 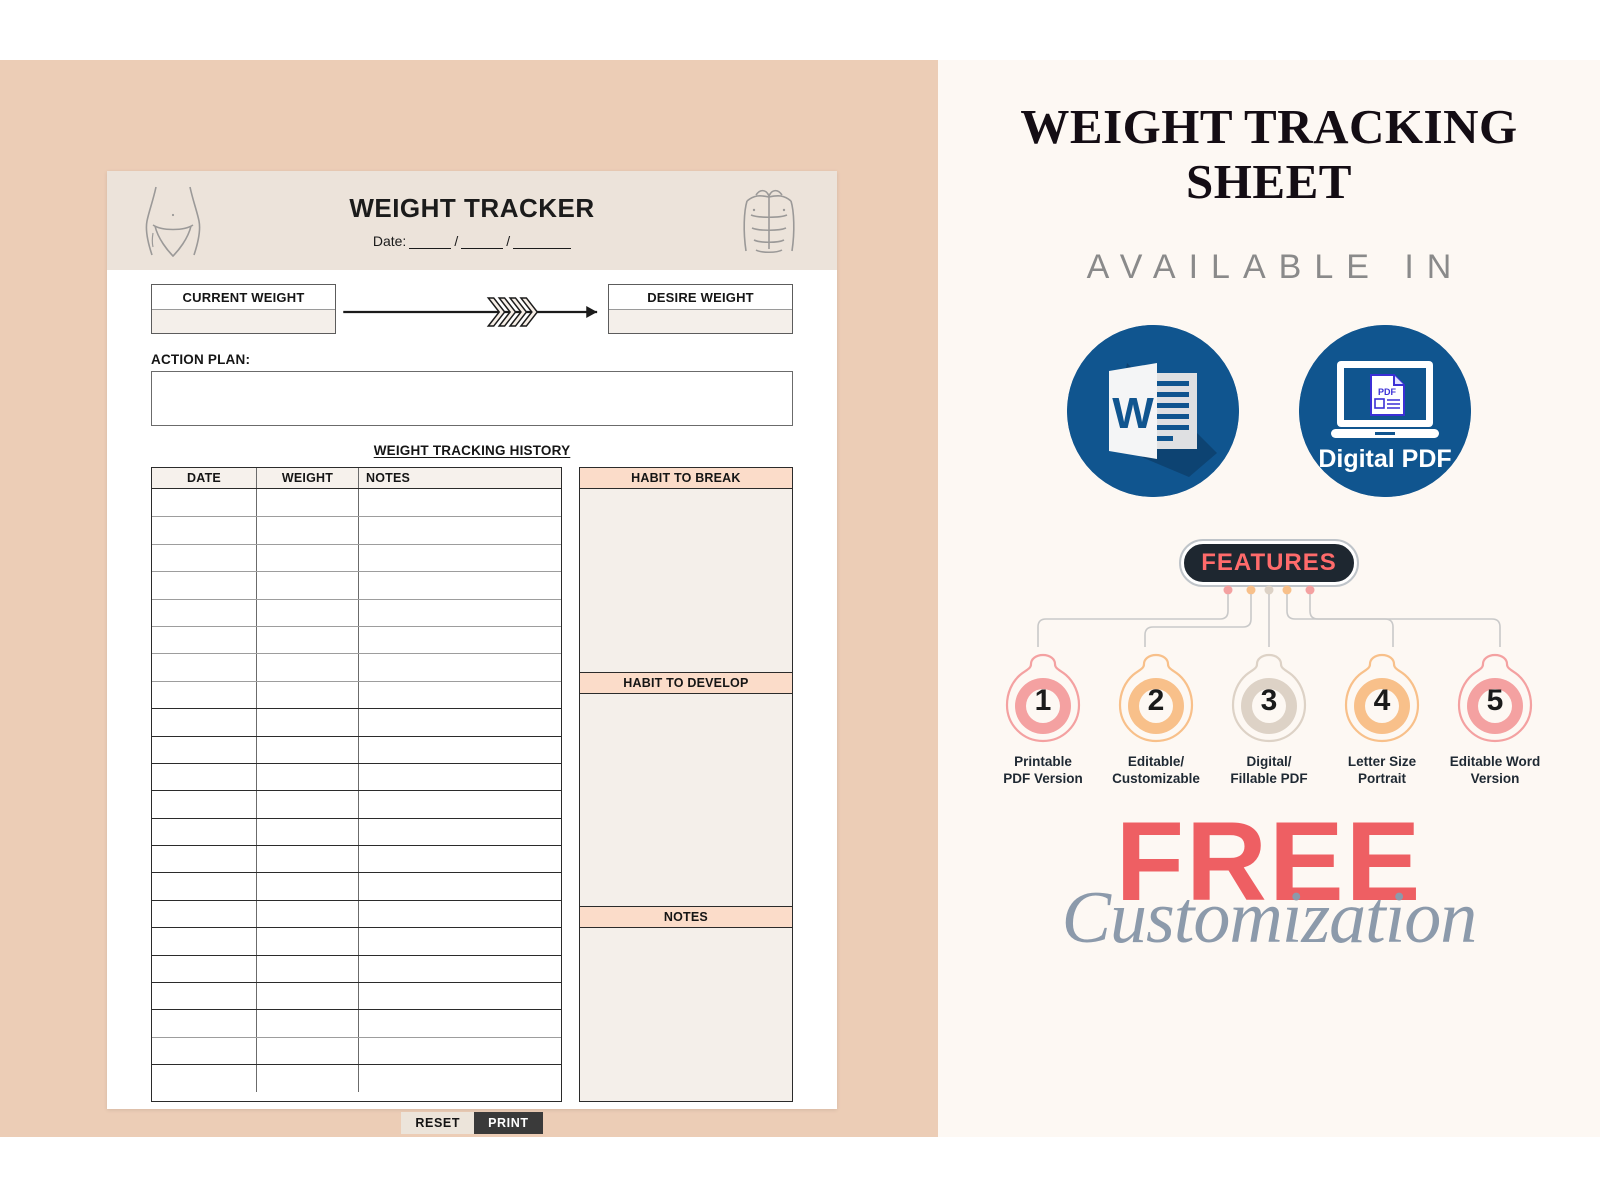 I want to click on date-day-blank, so click(x=430, y=248).